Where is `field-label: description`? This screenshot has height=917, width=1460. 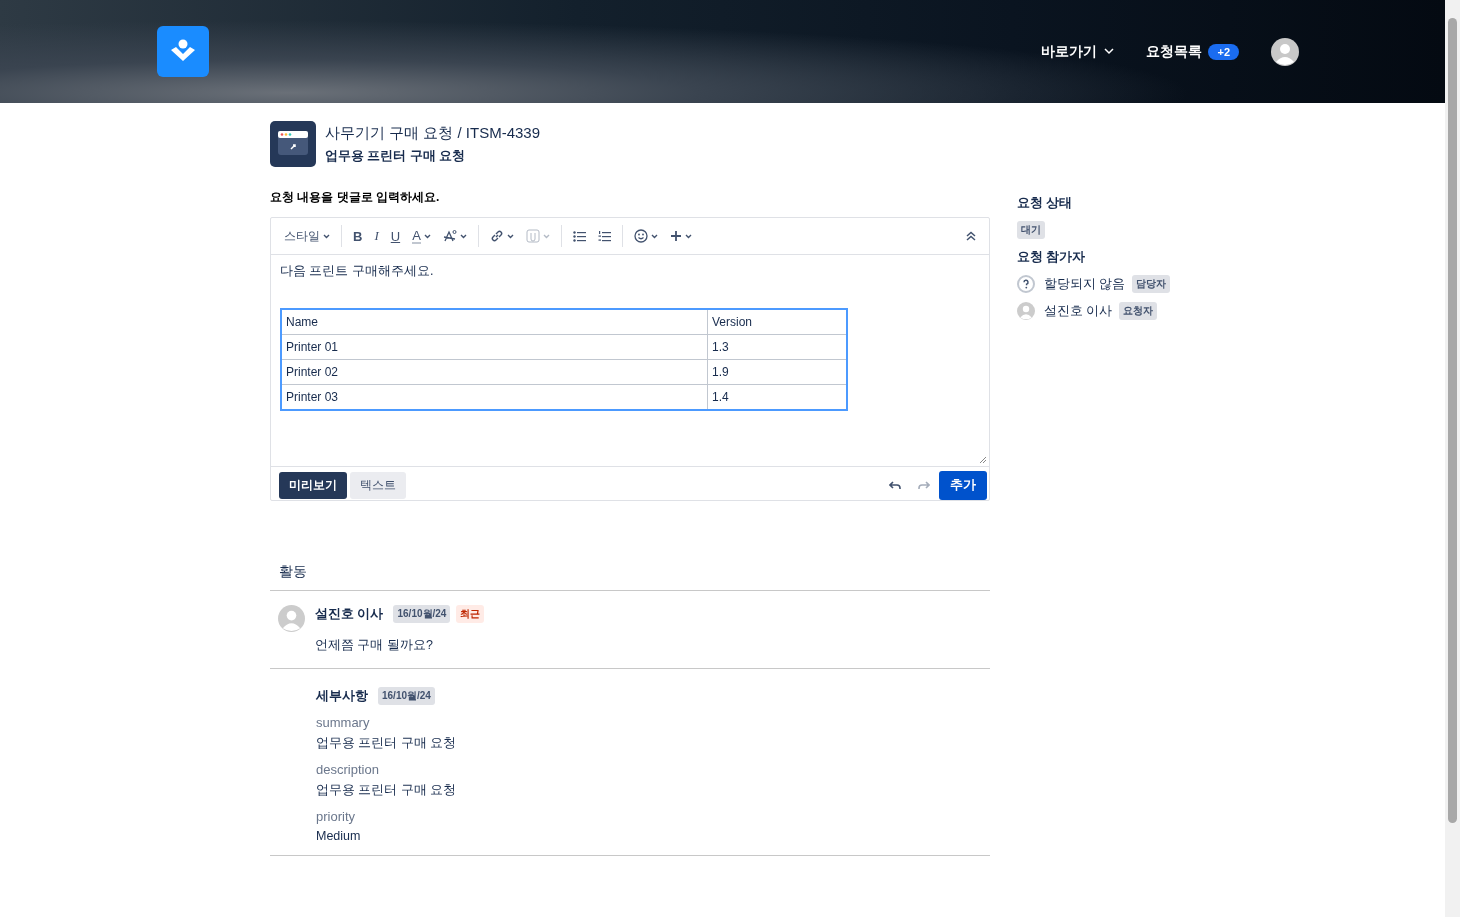 field-label: description is located at coordinates (348, 769).